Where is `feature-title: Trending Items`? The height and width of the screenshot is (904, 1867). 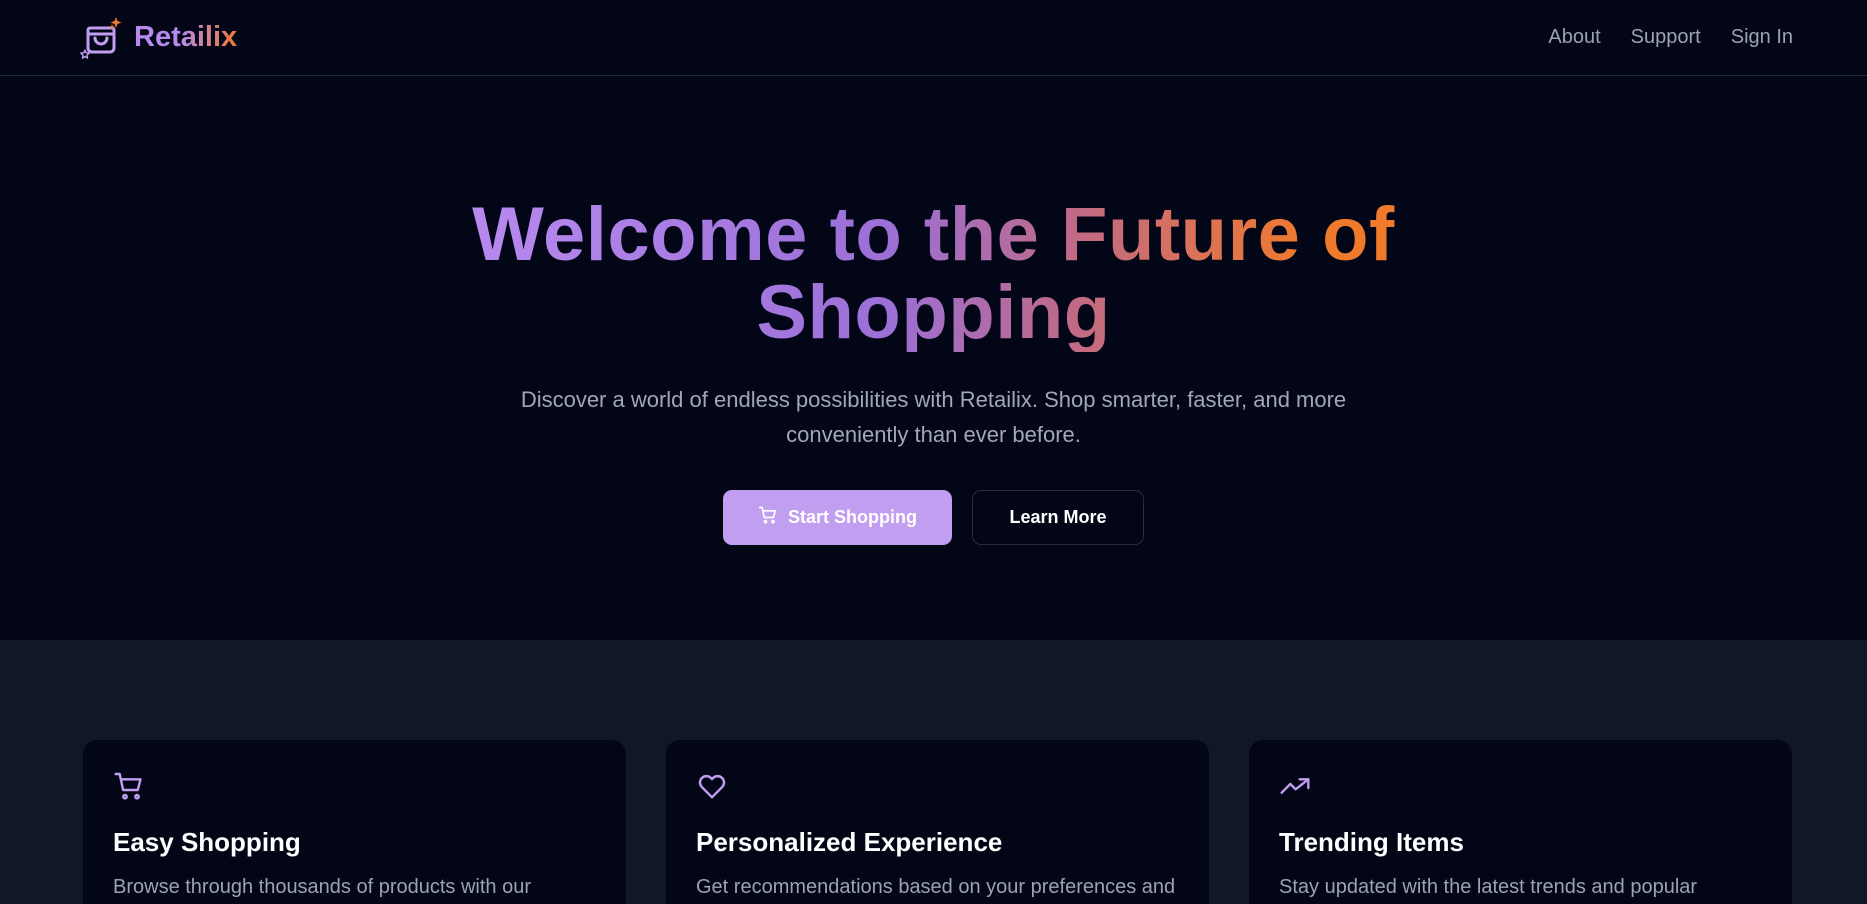
feature-title: Trending Items is located at coordinates (1371, 842).